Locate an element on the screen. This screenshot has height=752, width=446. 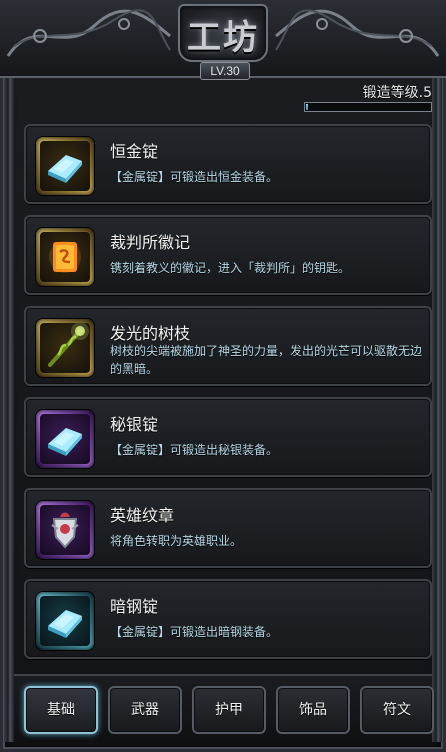
glowing-branch-icon is located at coordinates (68, 345).